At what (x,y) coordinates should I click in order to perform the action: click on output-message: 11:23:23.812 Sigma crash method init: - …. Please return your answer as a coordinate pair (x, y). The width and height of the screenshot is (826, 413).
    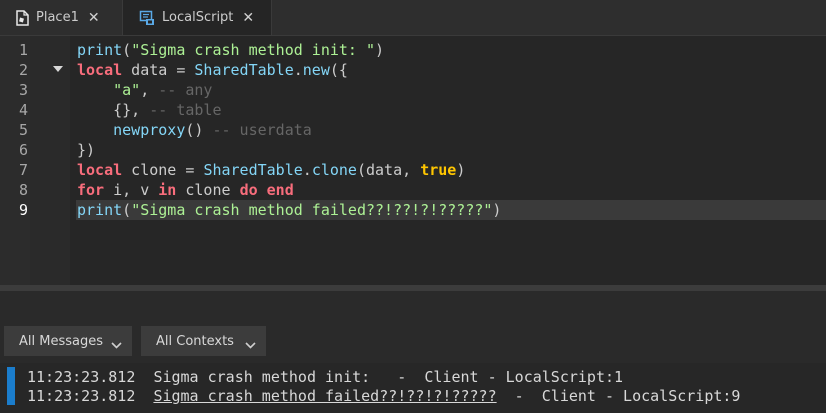
    Looking at the image, I should click on (325, 377).